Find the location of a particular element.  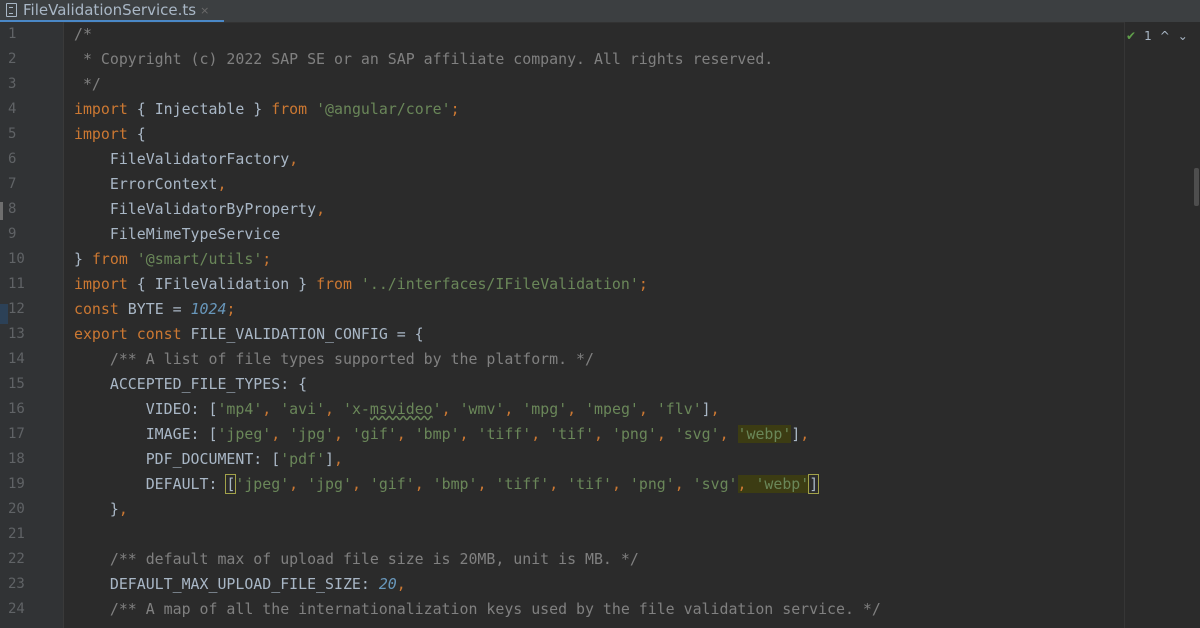

line-number: 12 is located at coordinates (16, 309).